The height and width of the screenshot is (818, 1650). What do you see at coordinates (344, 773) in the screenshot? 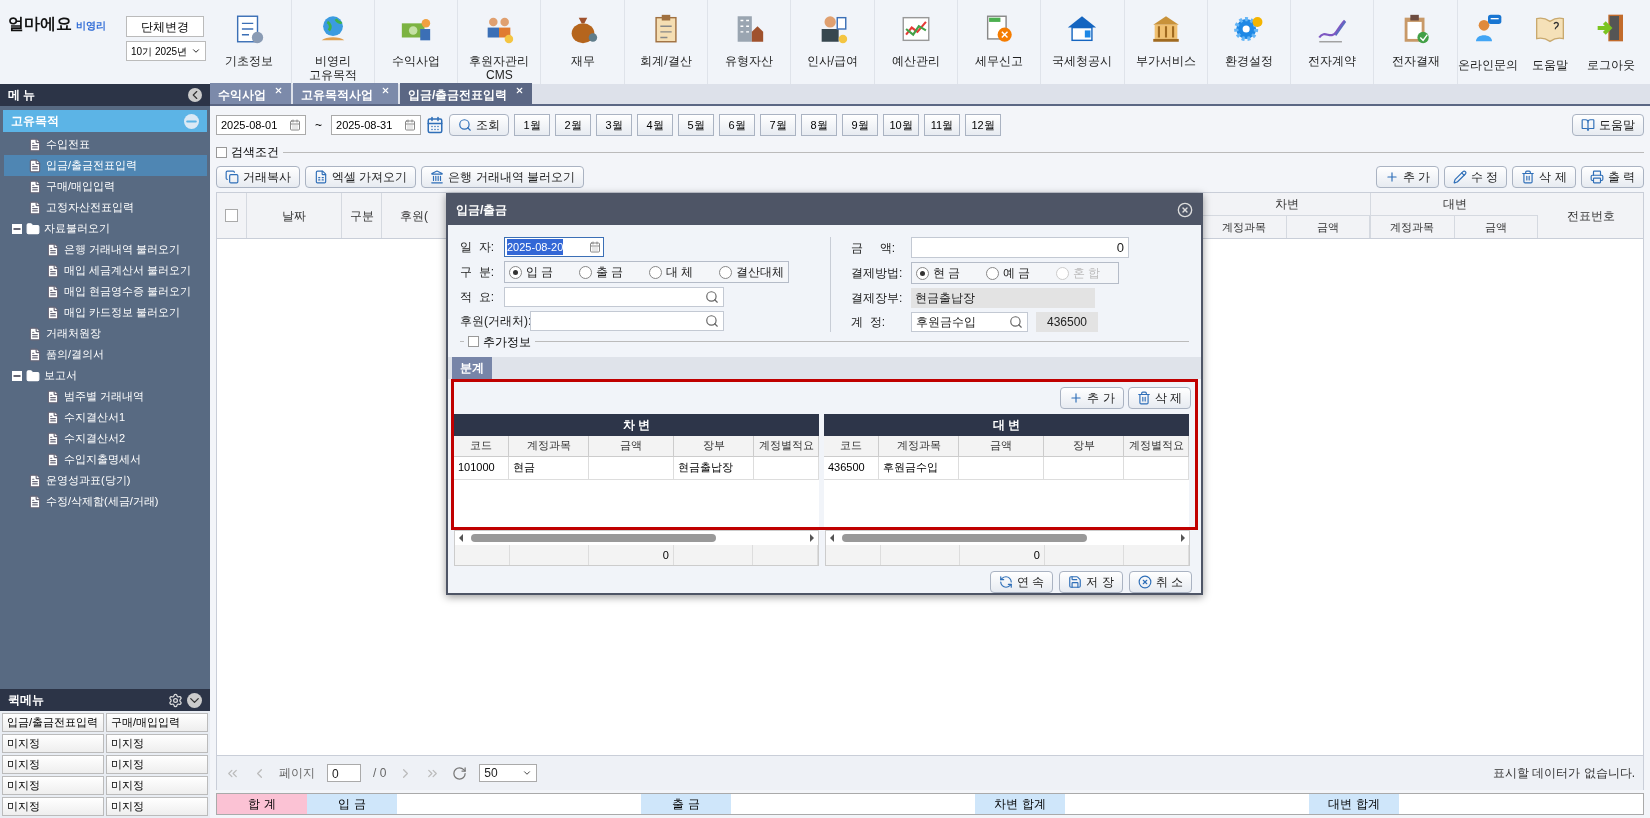
I see `page-field: 0` at bounding box center [344, 773].